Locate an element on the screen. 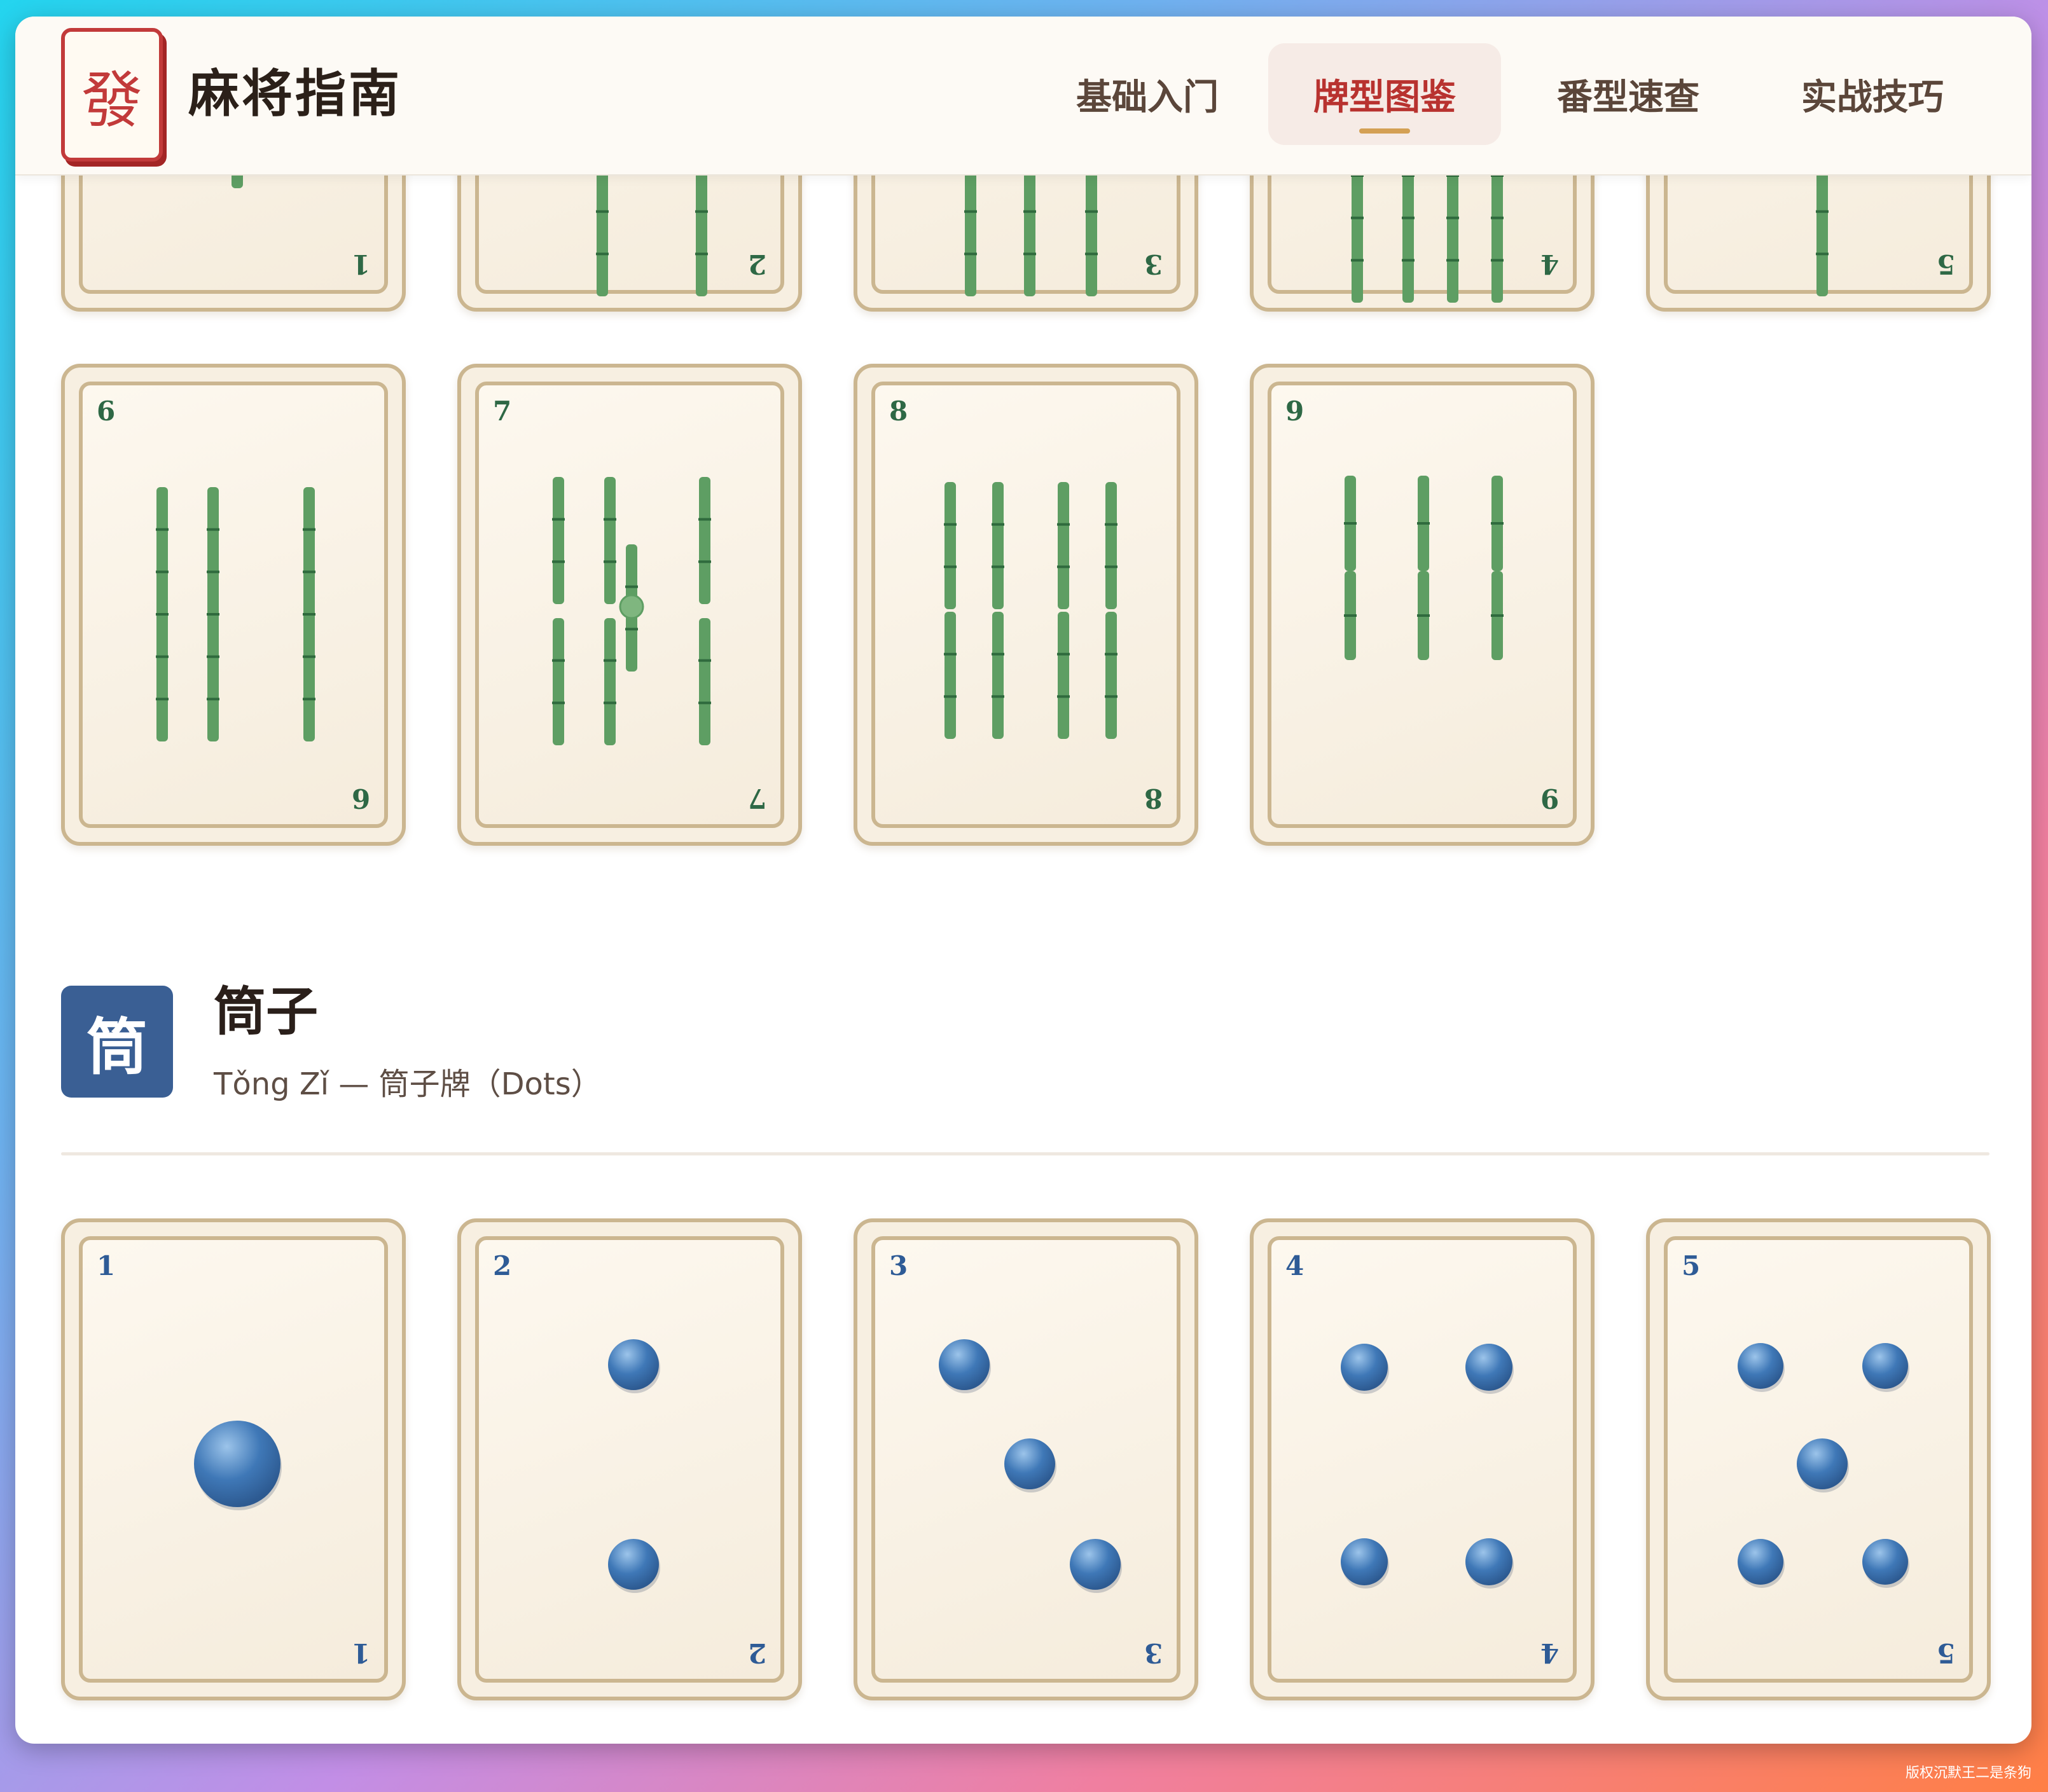 The height and width of the screenshot is (1792, 2048). dots-tile-2: 2 2 is located at coordinates (629, 1459).